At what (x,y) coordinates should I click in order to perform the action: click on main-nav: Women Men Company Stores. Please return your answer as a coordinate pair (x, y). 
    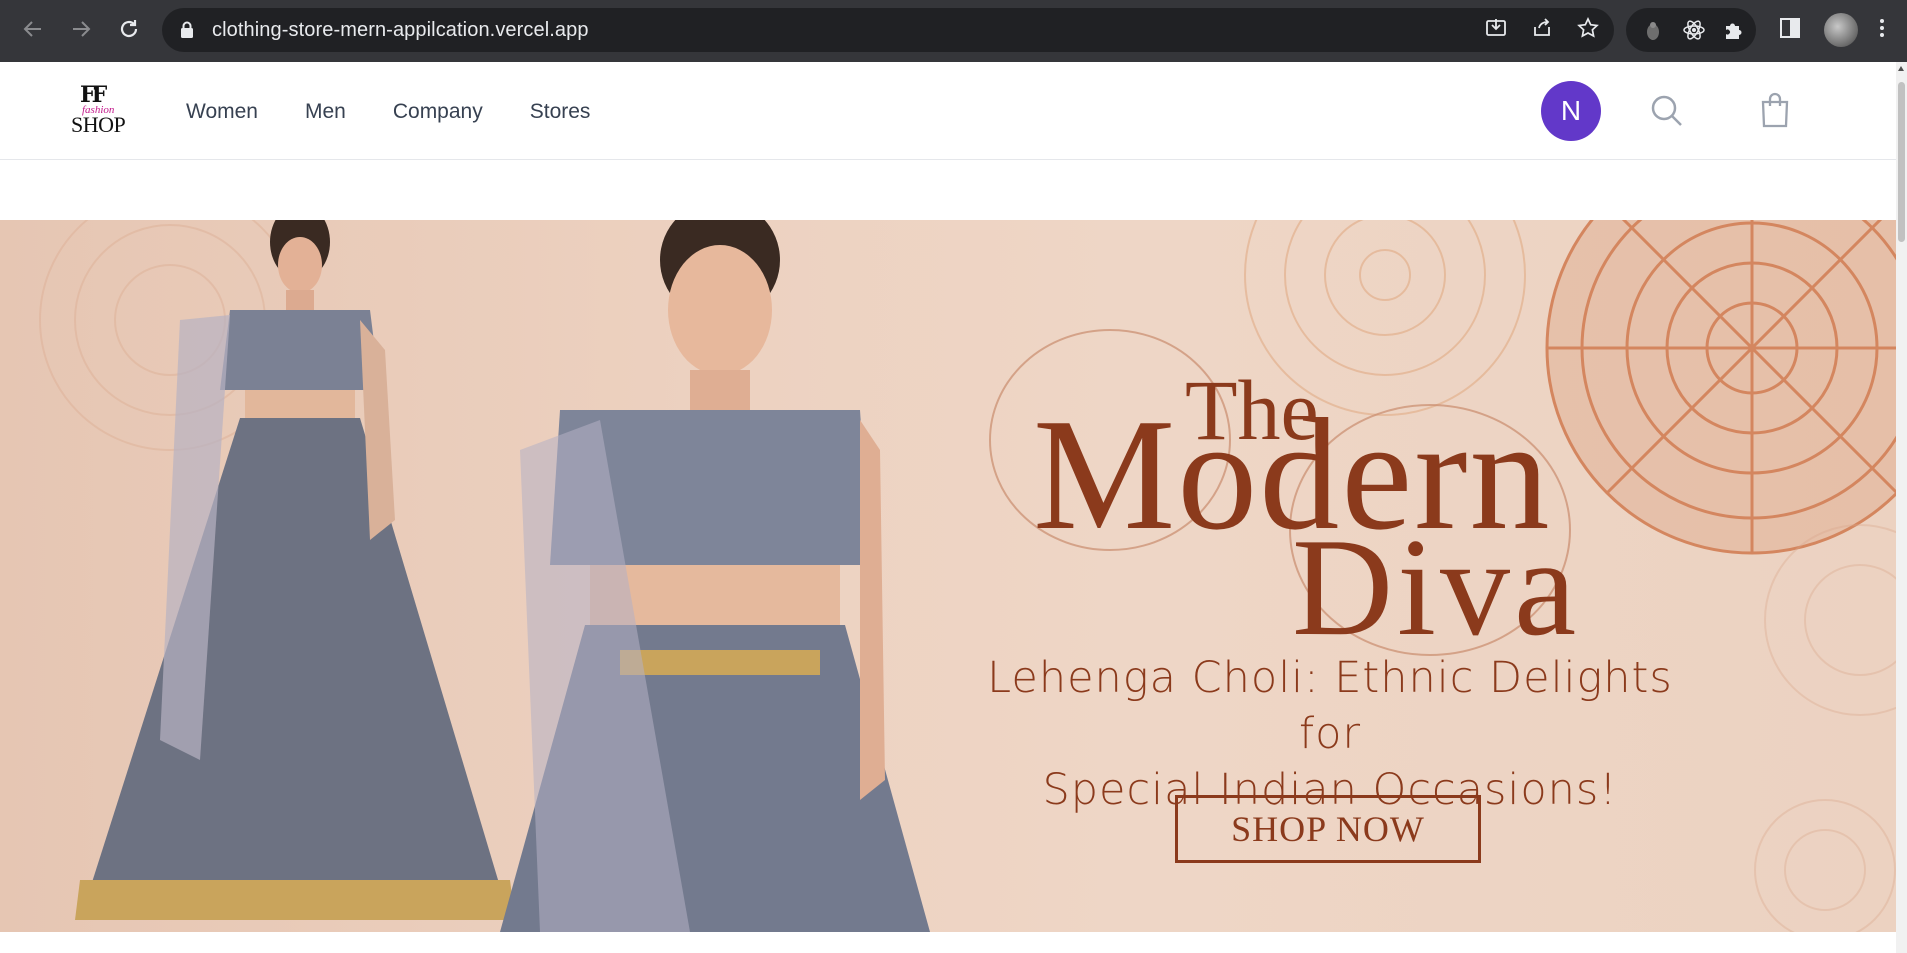
    Looking at the image, I should click on (388, 112).